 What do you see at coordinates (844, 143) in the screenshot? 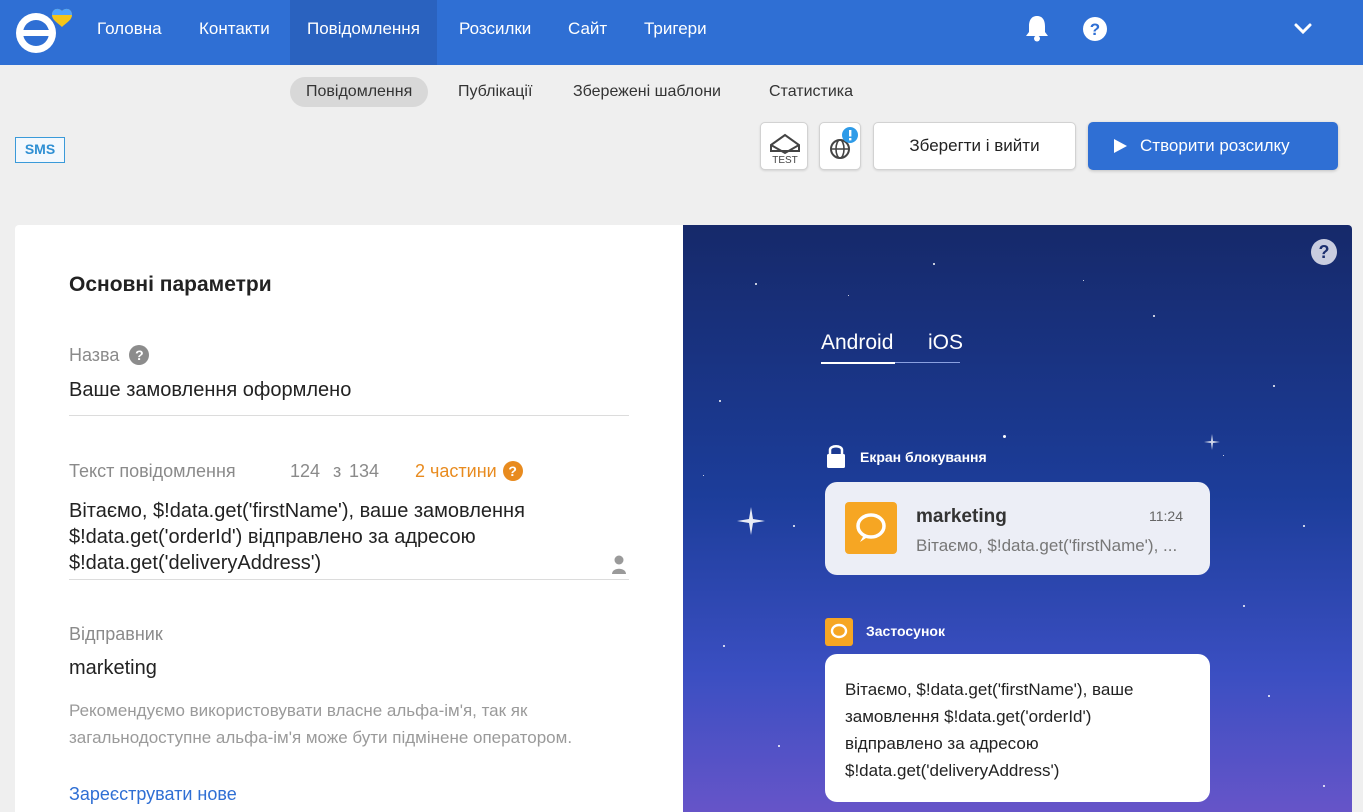
I see `globe-icon` at bounding box center [844, 143].